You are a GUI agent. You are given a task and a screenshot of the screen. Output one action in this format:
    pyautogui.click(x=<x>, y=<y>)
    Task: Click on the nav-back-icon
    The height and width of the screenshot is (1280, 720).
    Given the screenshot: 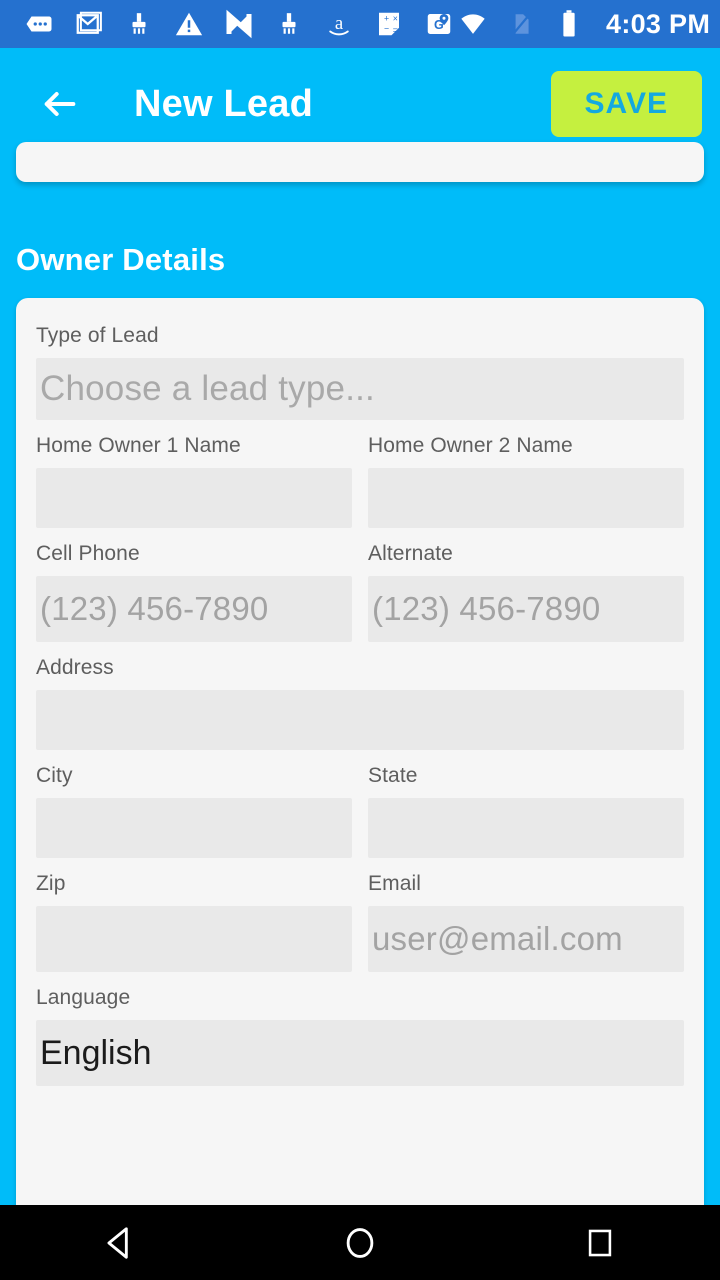 What is the action you would take?
    pyautogui.click(x=120, y=1242)
    